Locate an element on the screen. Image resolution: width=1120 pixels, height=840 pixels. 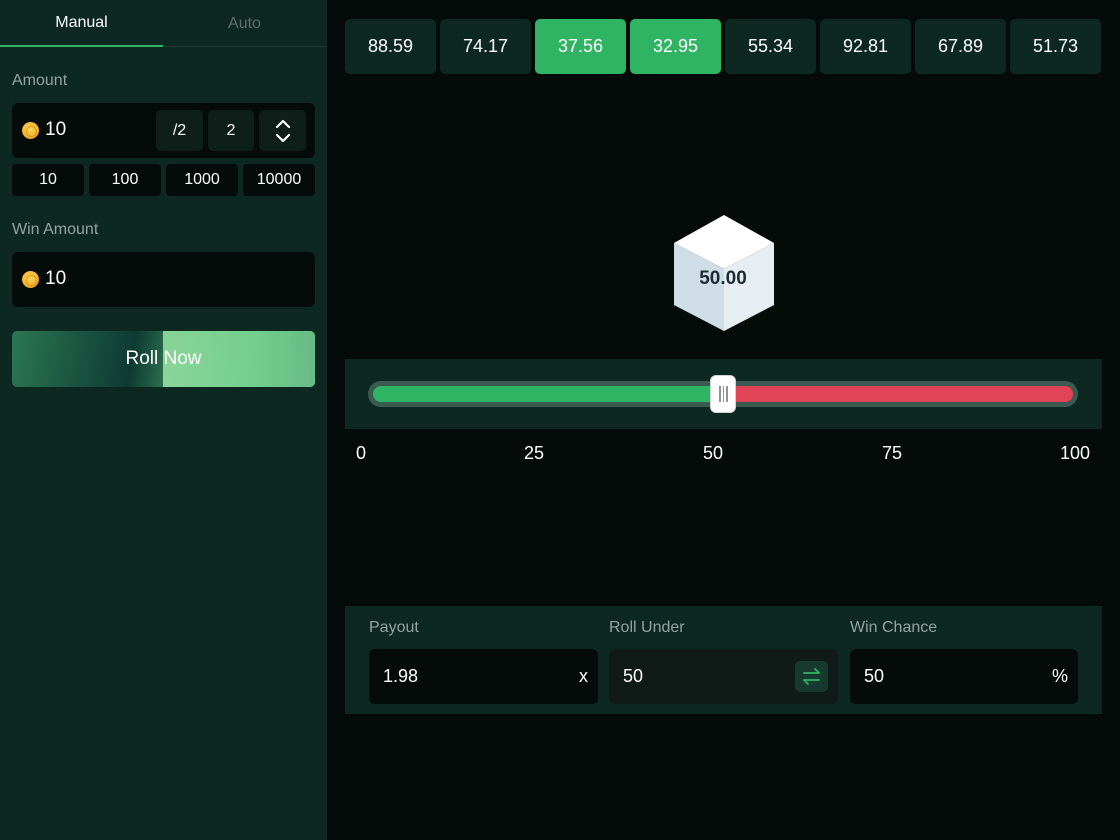
amount-field: 10 /2 2 is located at coordinates (163, 130).